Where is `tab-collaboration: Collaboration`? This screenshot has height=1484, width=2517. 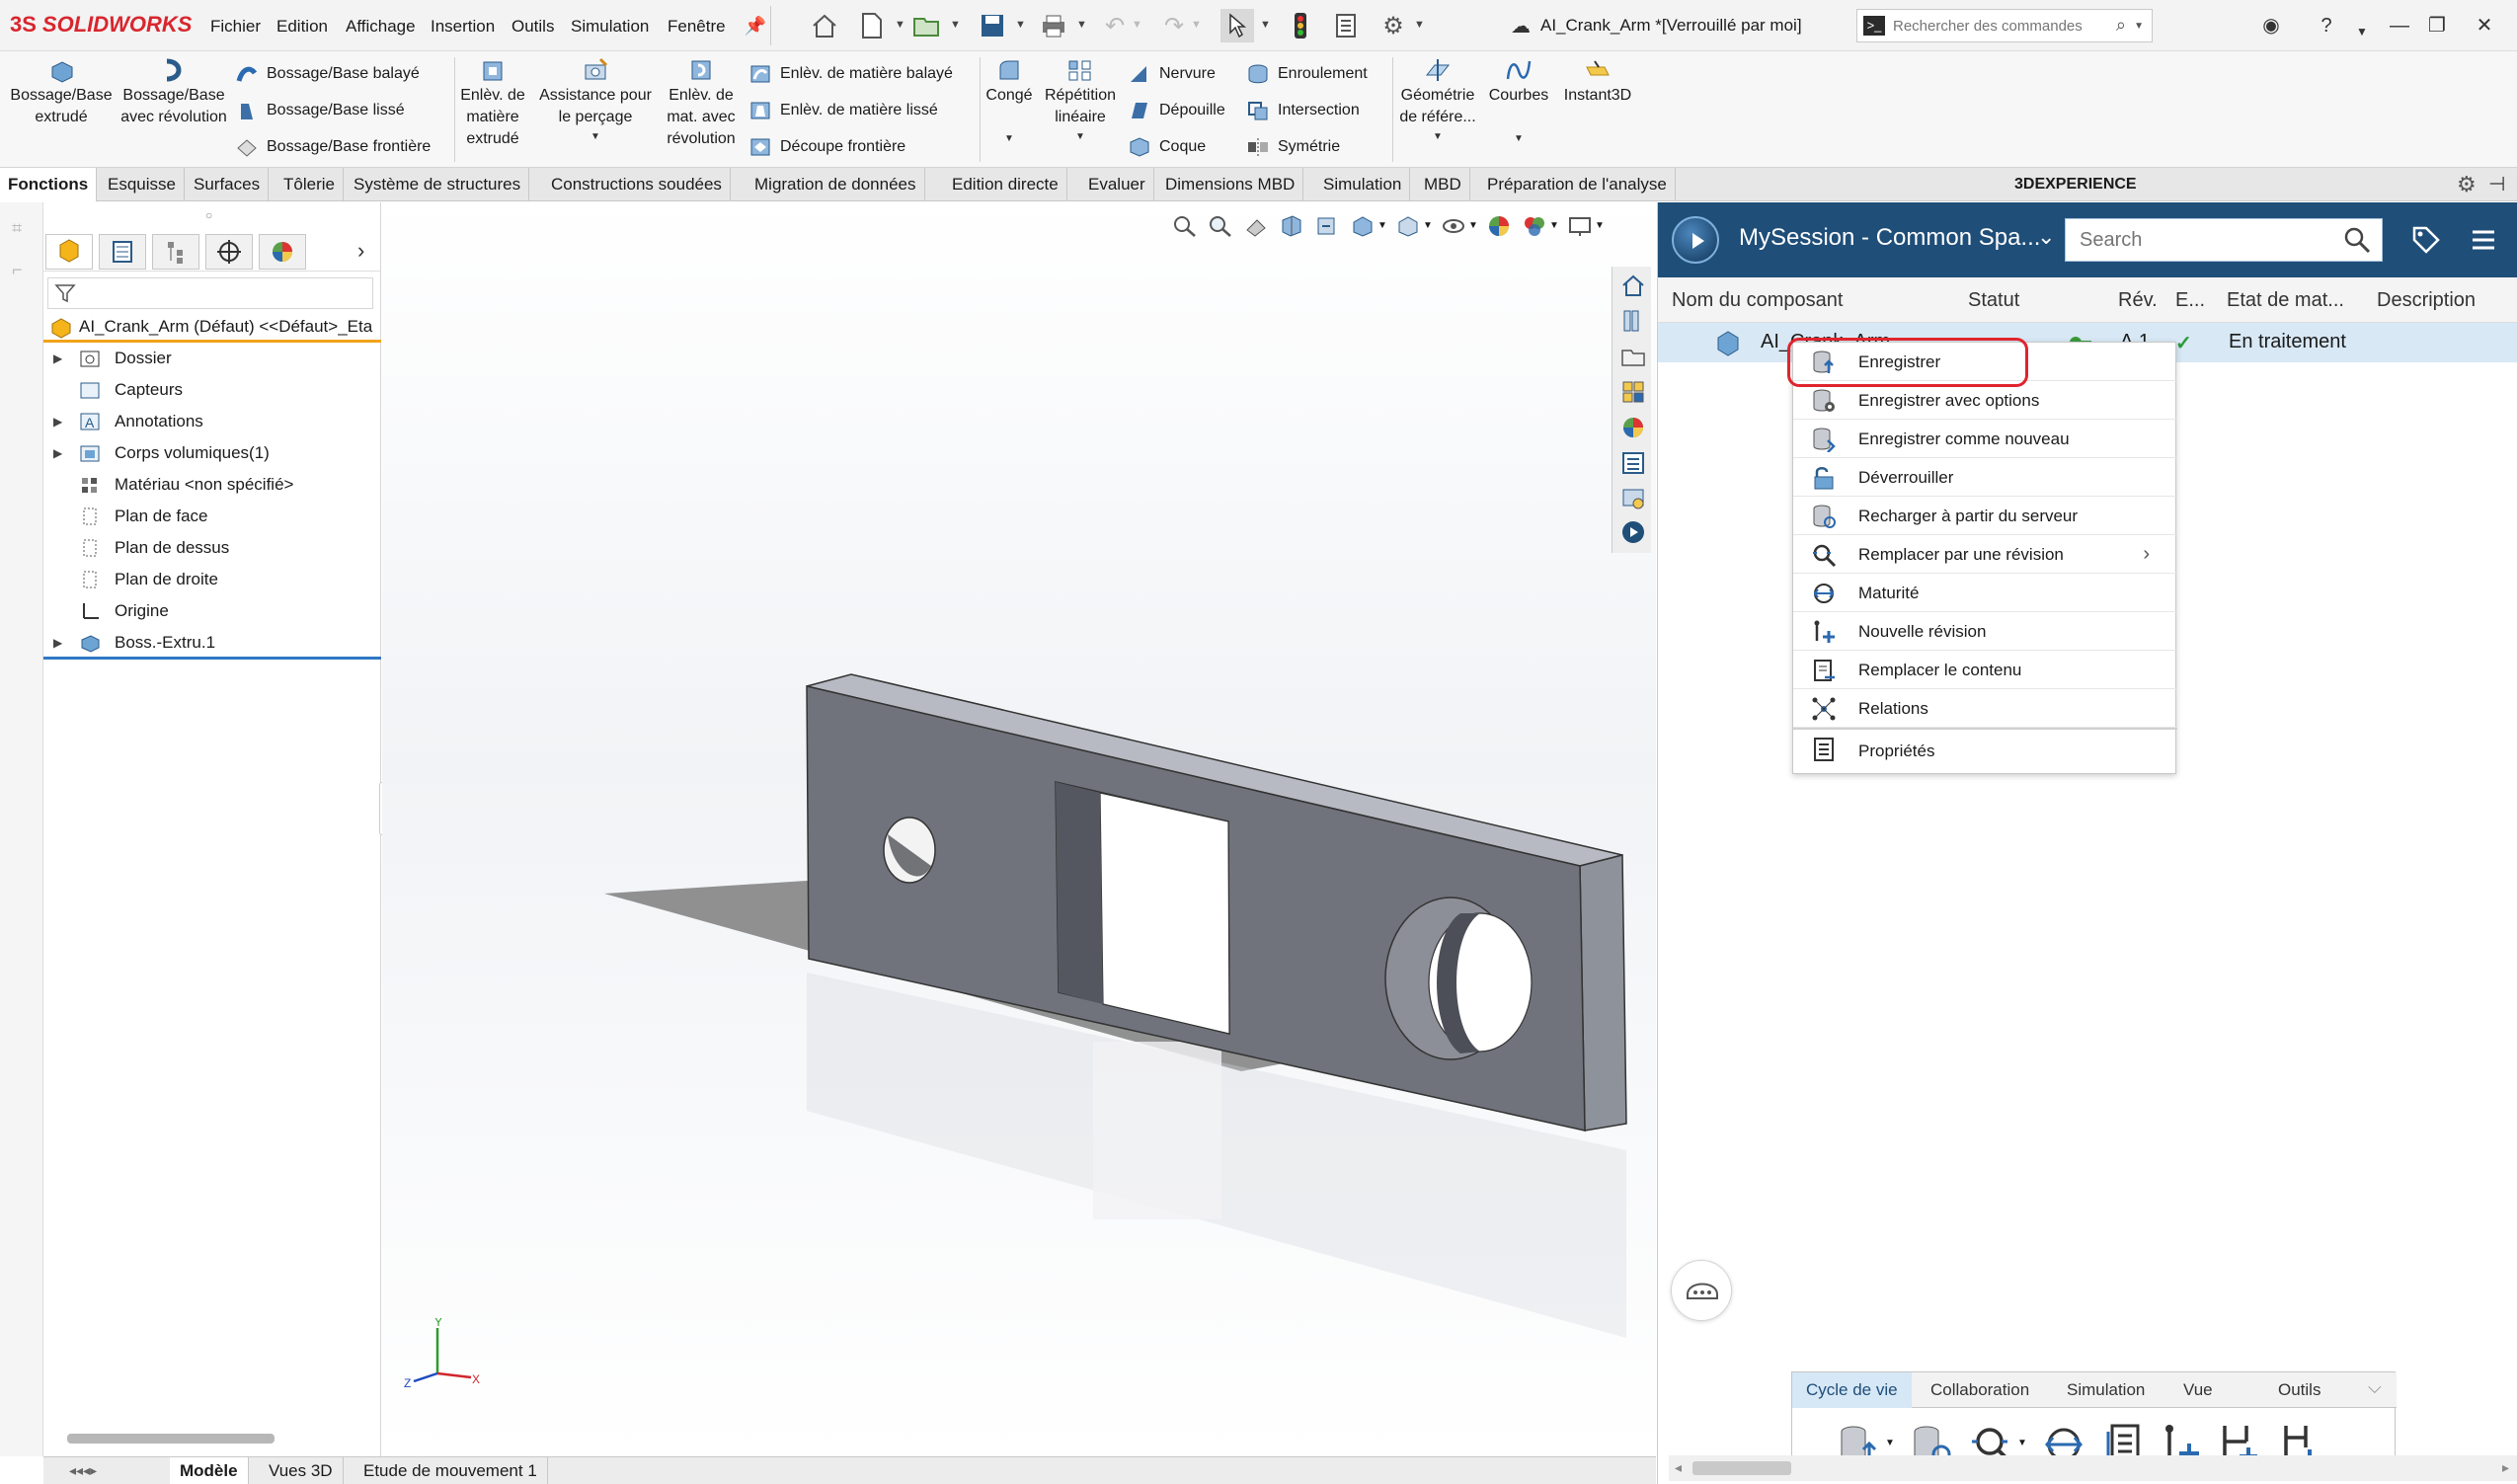 tab-collaboration: Collaboration is located at coordinates (1980, 1390).